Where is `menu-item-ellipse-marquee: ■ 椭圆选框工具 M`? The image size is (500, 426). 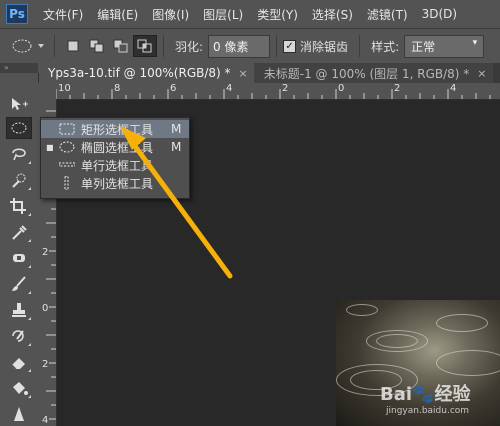
menu-item-ellipse-marquee: ■ 椭圆选框工具 M is located at coordinates (115, 147).